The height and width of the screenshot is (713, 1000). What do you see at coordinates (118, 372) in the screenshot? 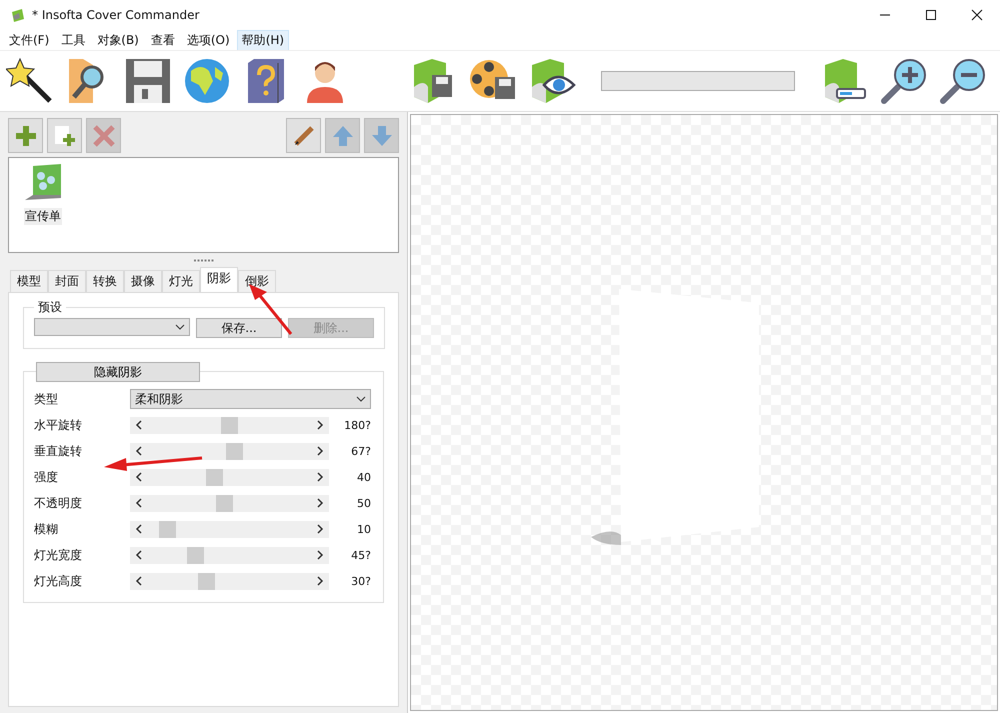
I see `hide-shadow-button: 隐藏阴影` at bounding box center [118, 372].